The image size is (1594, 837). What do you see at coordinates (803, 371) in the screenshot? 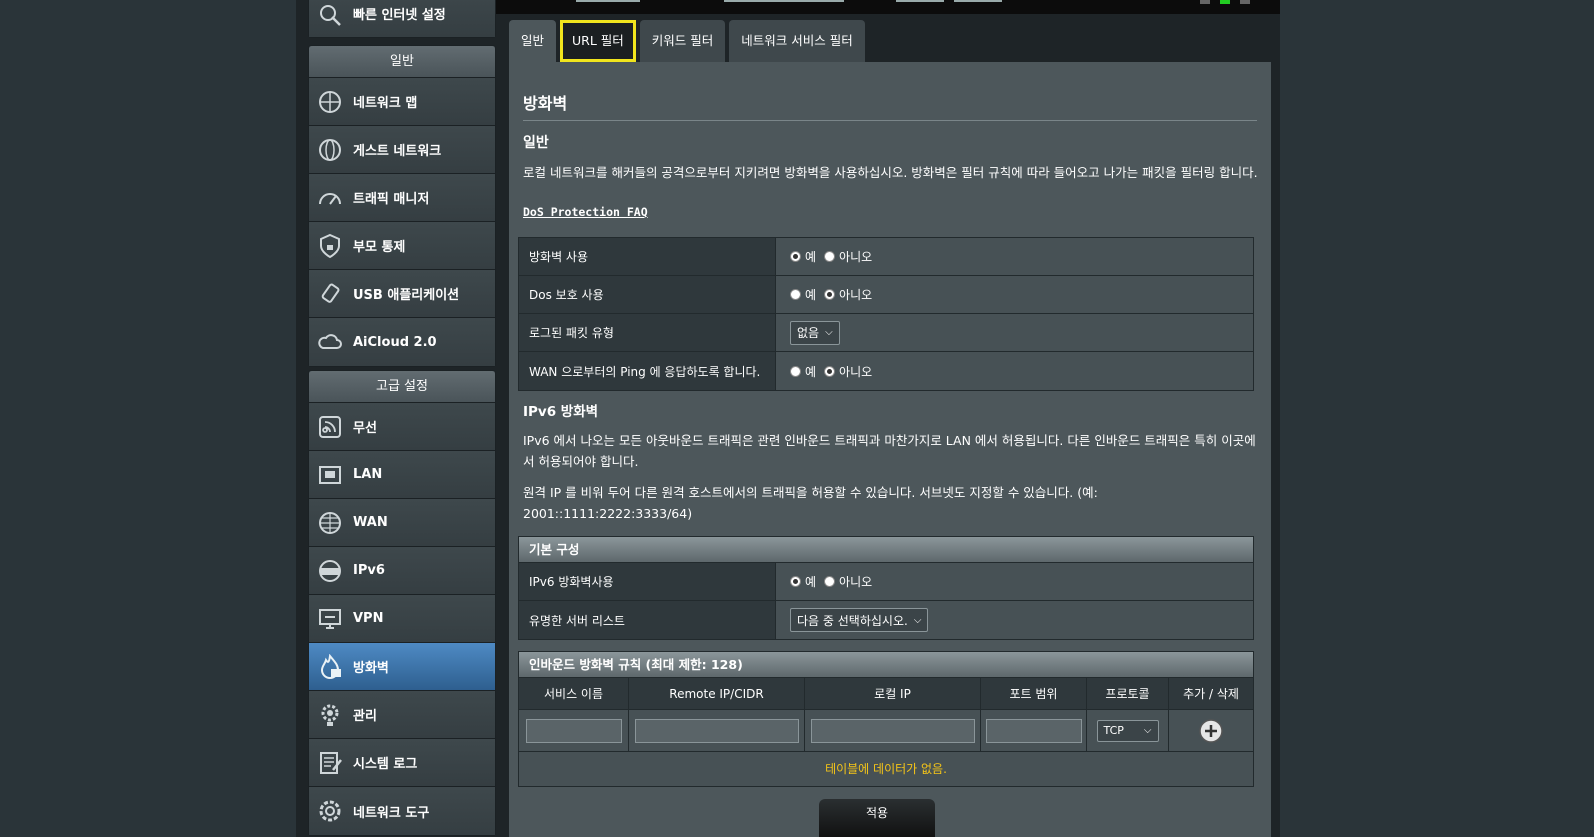
I see `wan-ping-yes-radio: 예` at bounding box center [803, 371].